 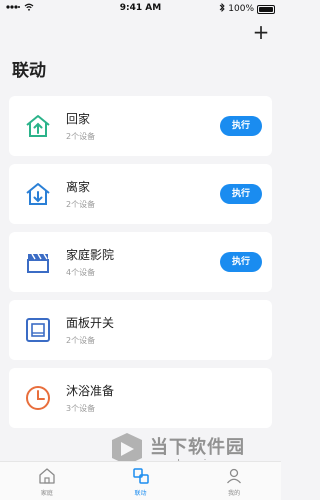 I want to click on home-arrow-down-icon, so click(x=38, y=194).